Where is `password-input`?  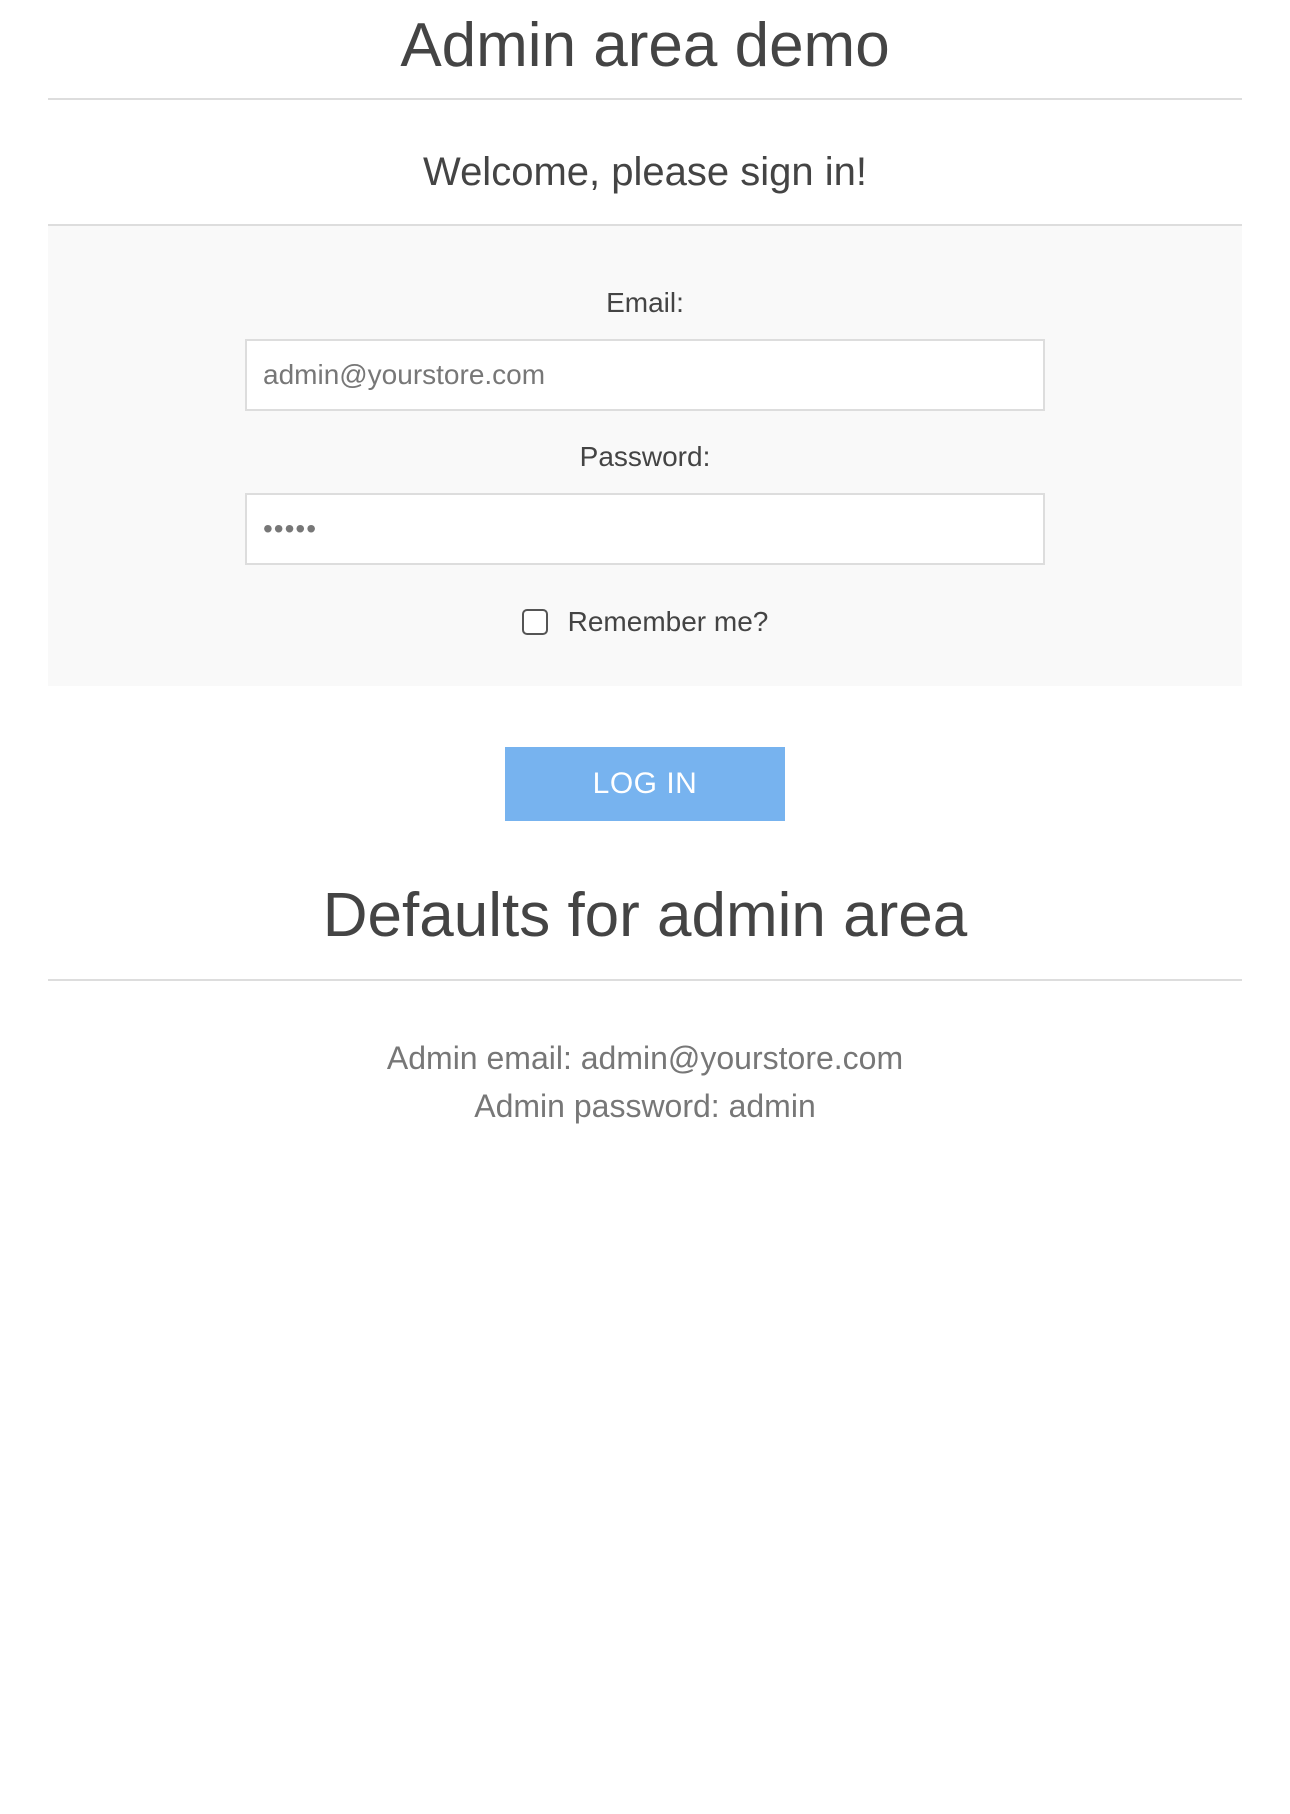 password-input is located at coordinates (645, 529).